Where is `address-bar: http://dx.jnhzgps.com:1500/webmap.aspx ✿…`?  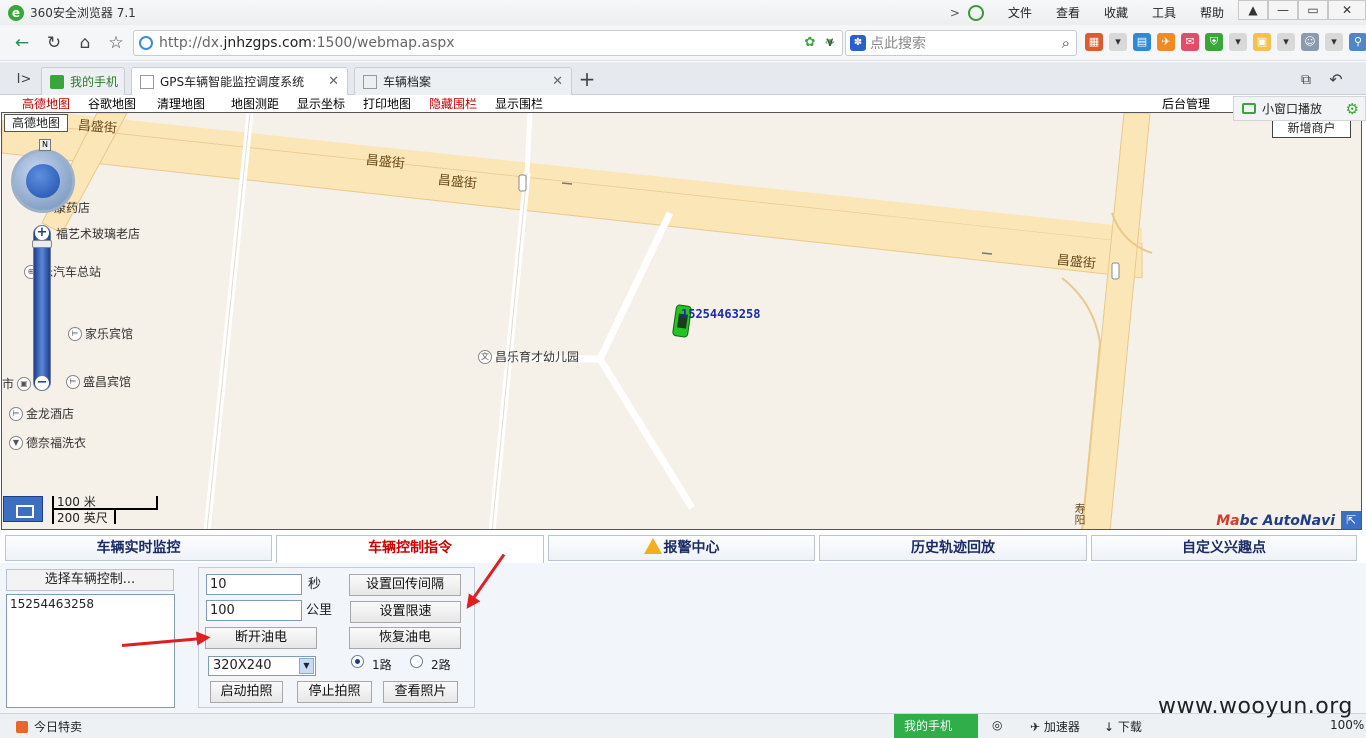
address-bar: http://dx.jnhzgps.com:1500/webmap.aspx ✿… is located at coordinates (488, 43).